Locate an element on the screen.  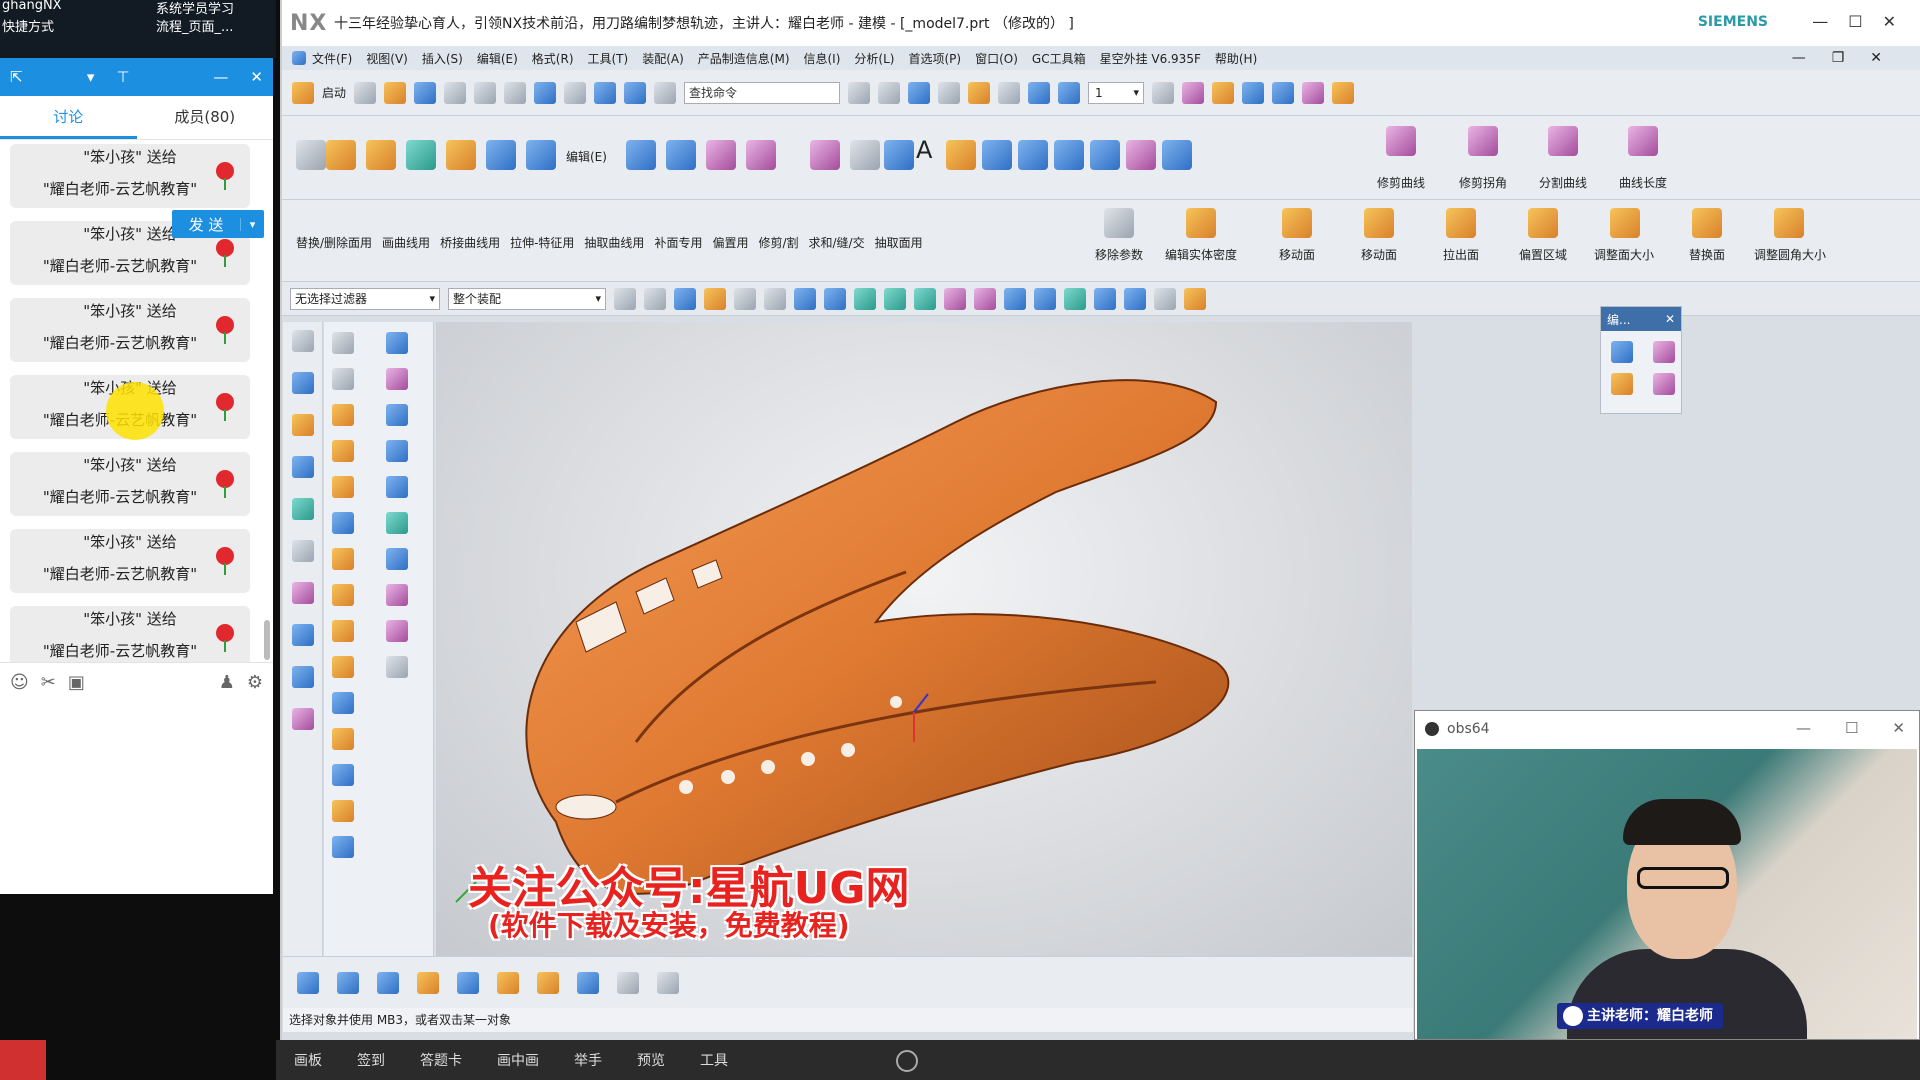
menu-info: 信息(I) is located at coordinates (822, 58).